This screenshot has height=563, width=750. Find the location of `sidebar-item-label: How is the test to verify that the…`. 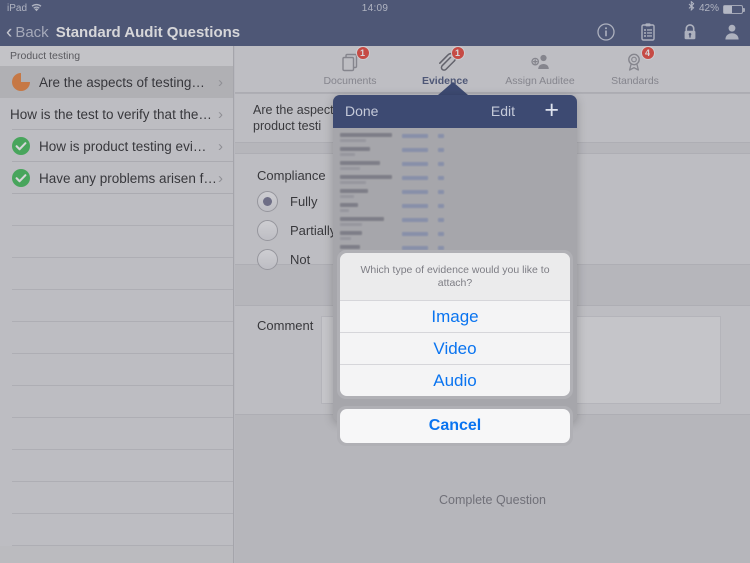

sidebar-item-label: How is the test to verify that the… is located at coordinates (111, 114).